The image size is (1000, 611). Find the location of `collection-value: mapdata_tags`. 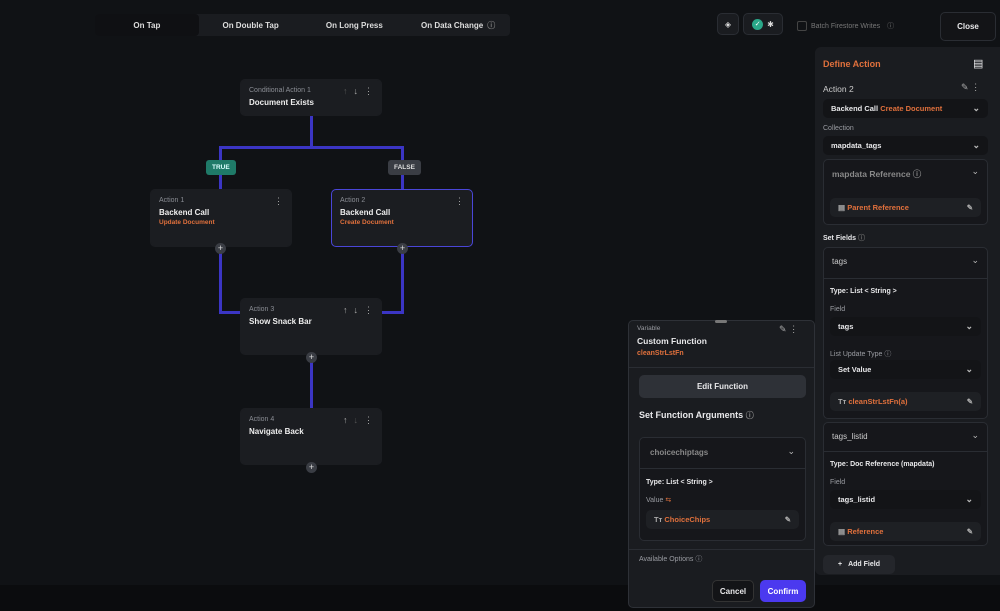

collection-value: mapdata_tags is located at coordinates (856, 145).